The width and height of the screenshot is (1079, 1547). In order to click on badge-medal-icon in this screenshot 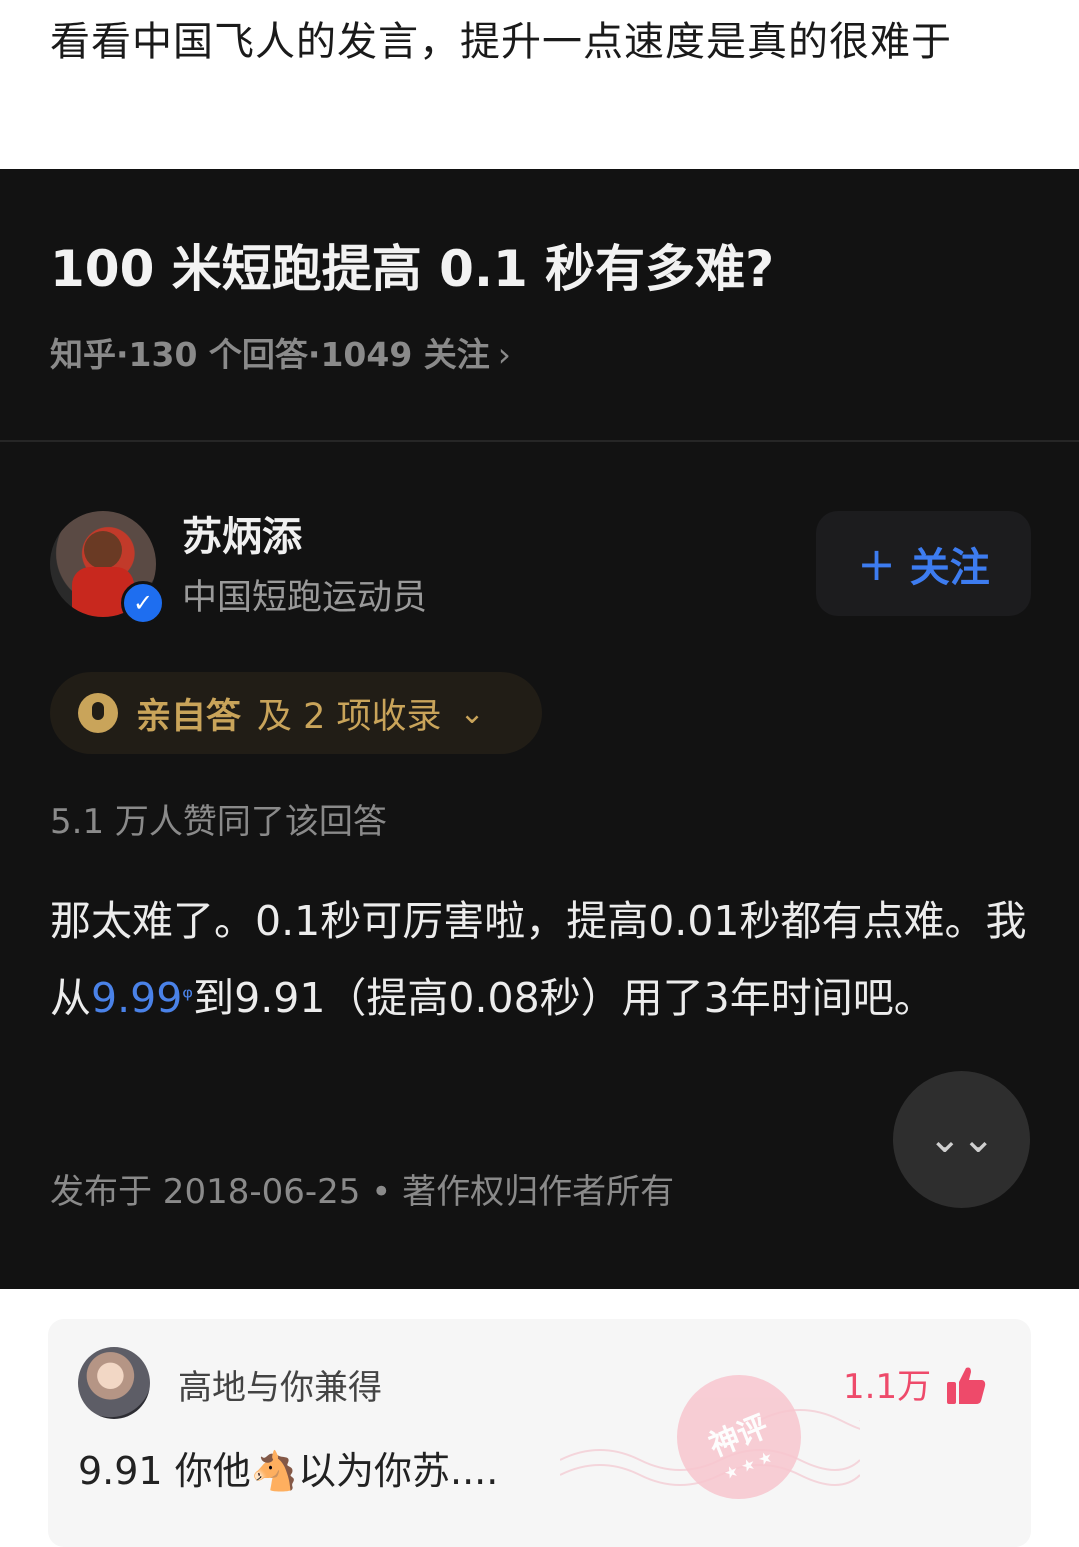, I will do `click(98, 713)`.